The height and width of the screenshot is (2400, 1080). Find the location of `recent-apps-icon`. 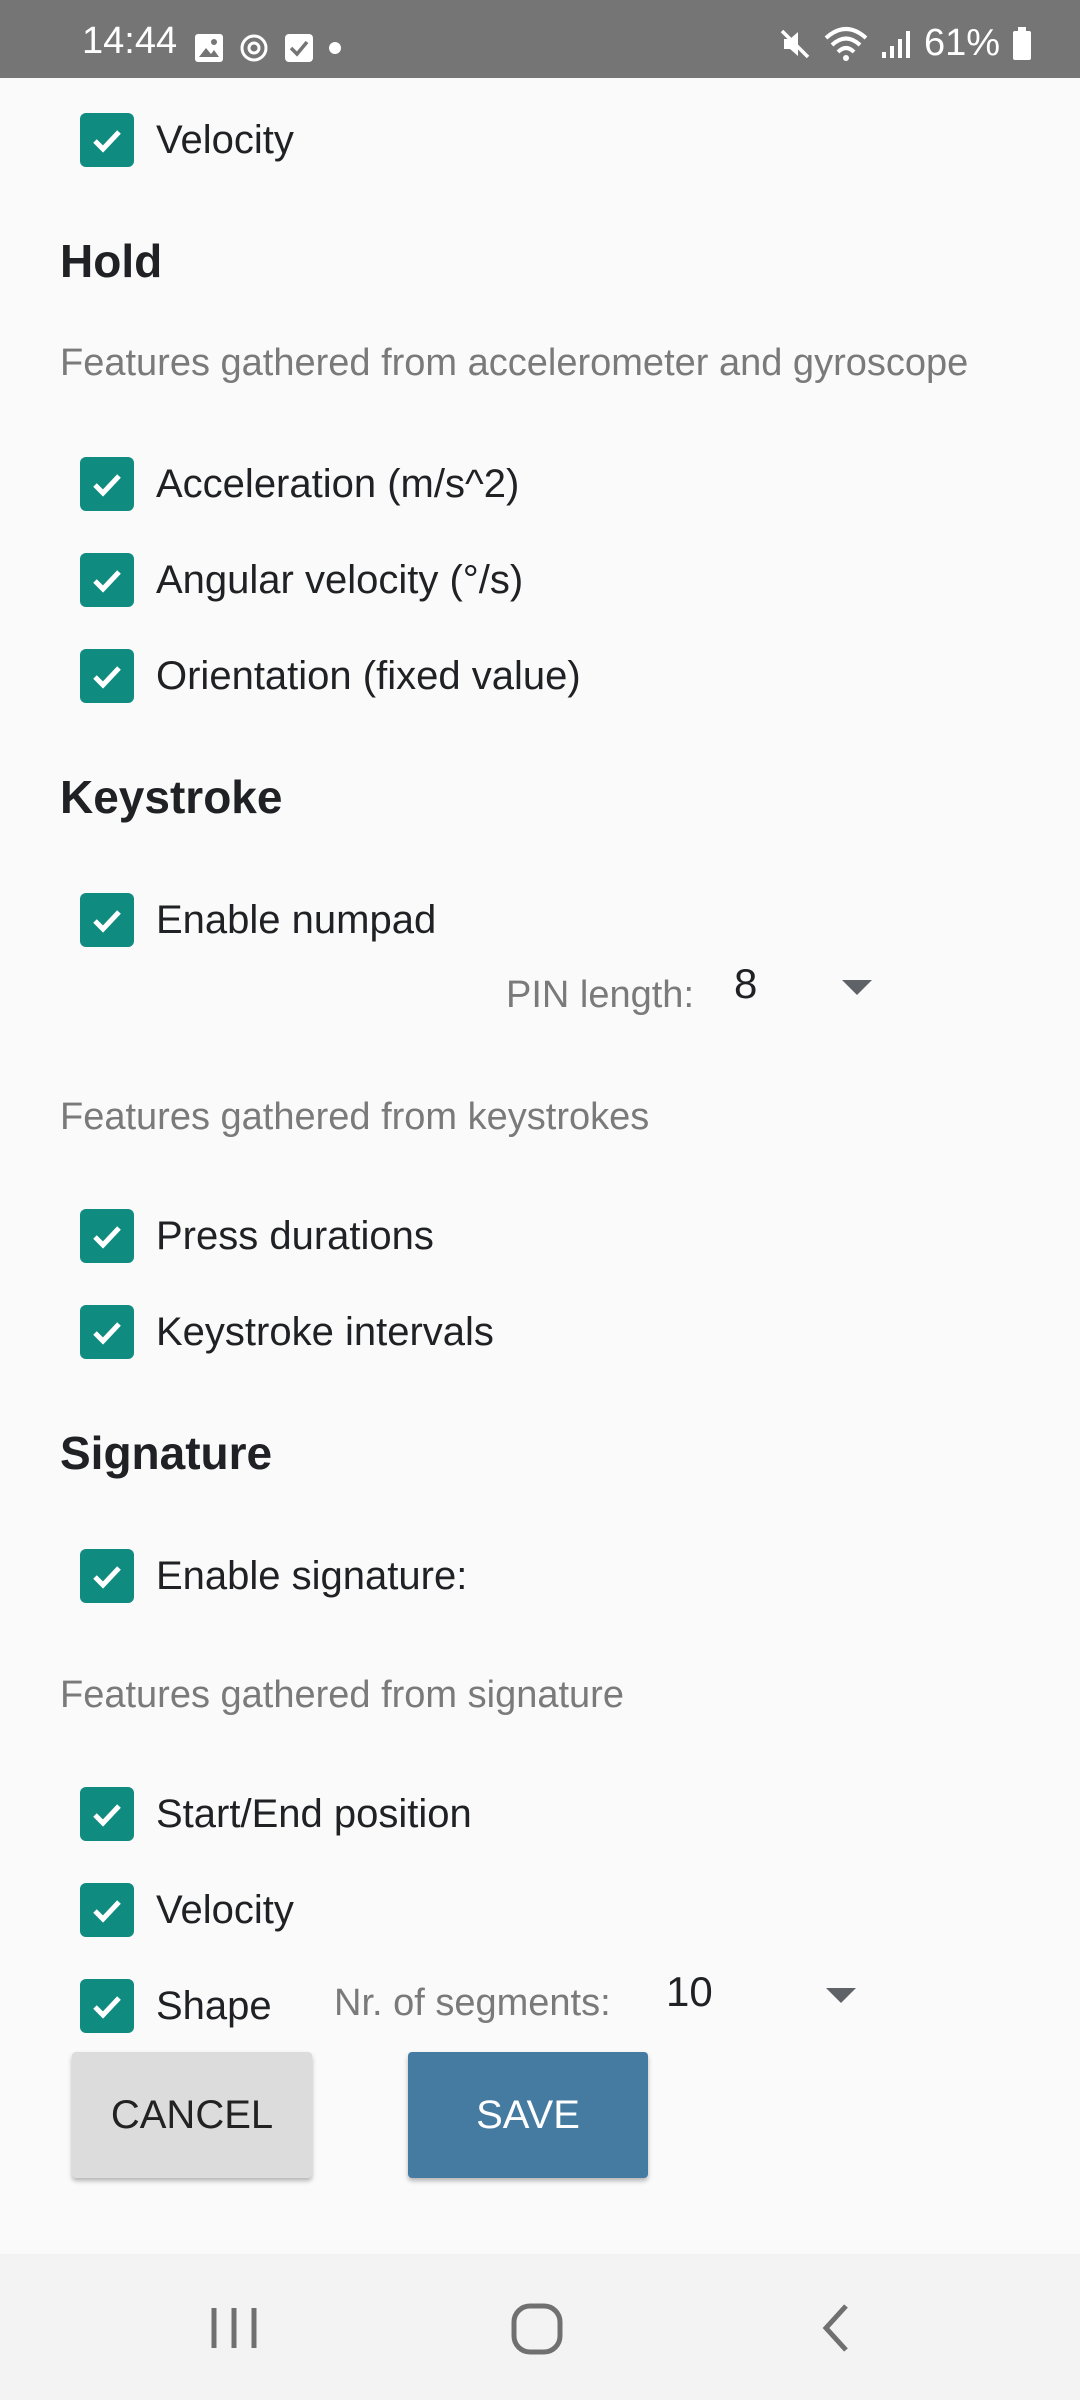

recent-apps-icon is located at coordinates (234, 2328).